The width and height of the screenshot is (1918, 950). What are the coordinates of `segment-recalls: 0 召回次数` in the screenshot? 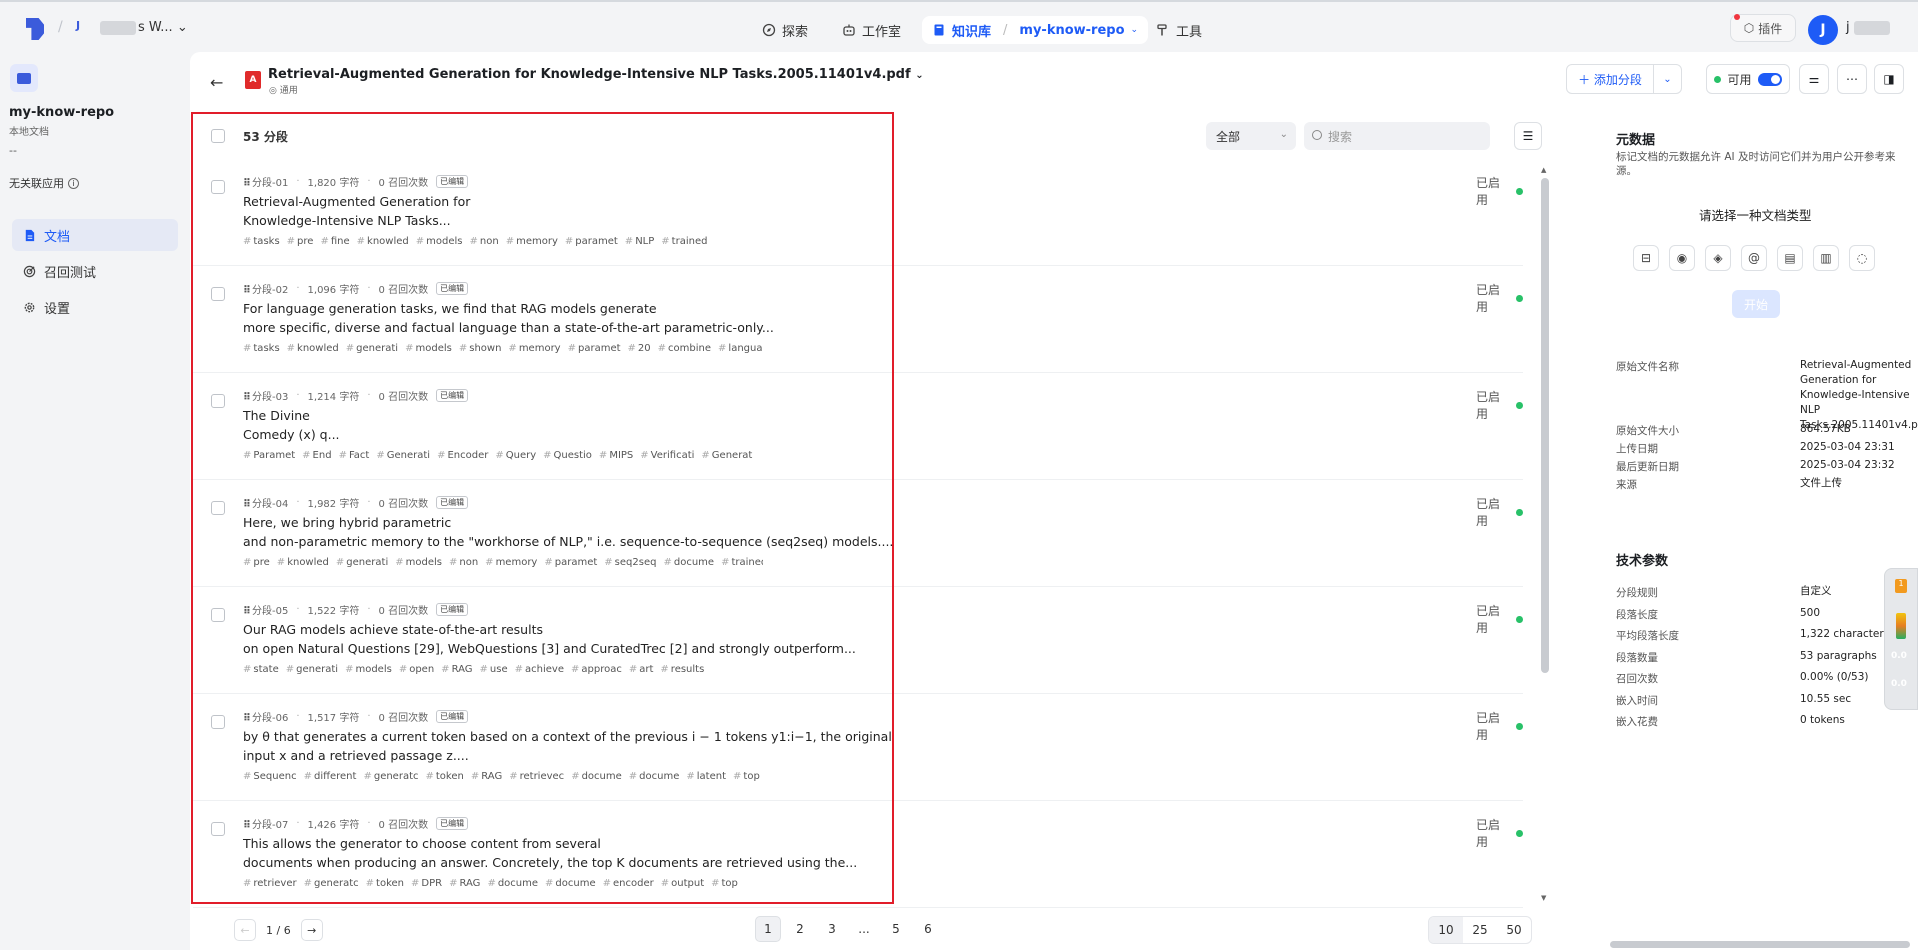 It's located at (403, 183).